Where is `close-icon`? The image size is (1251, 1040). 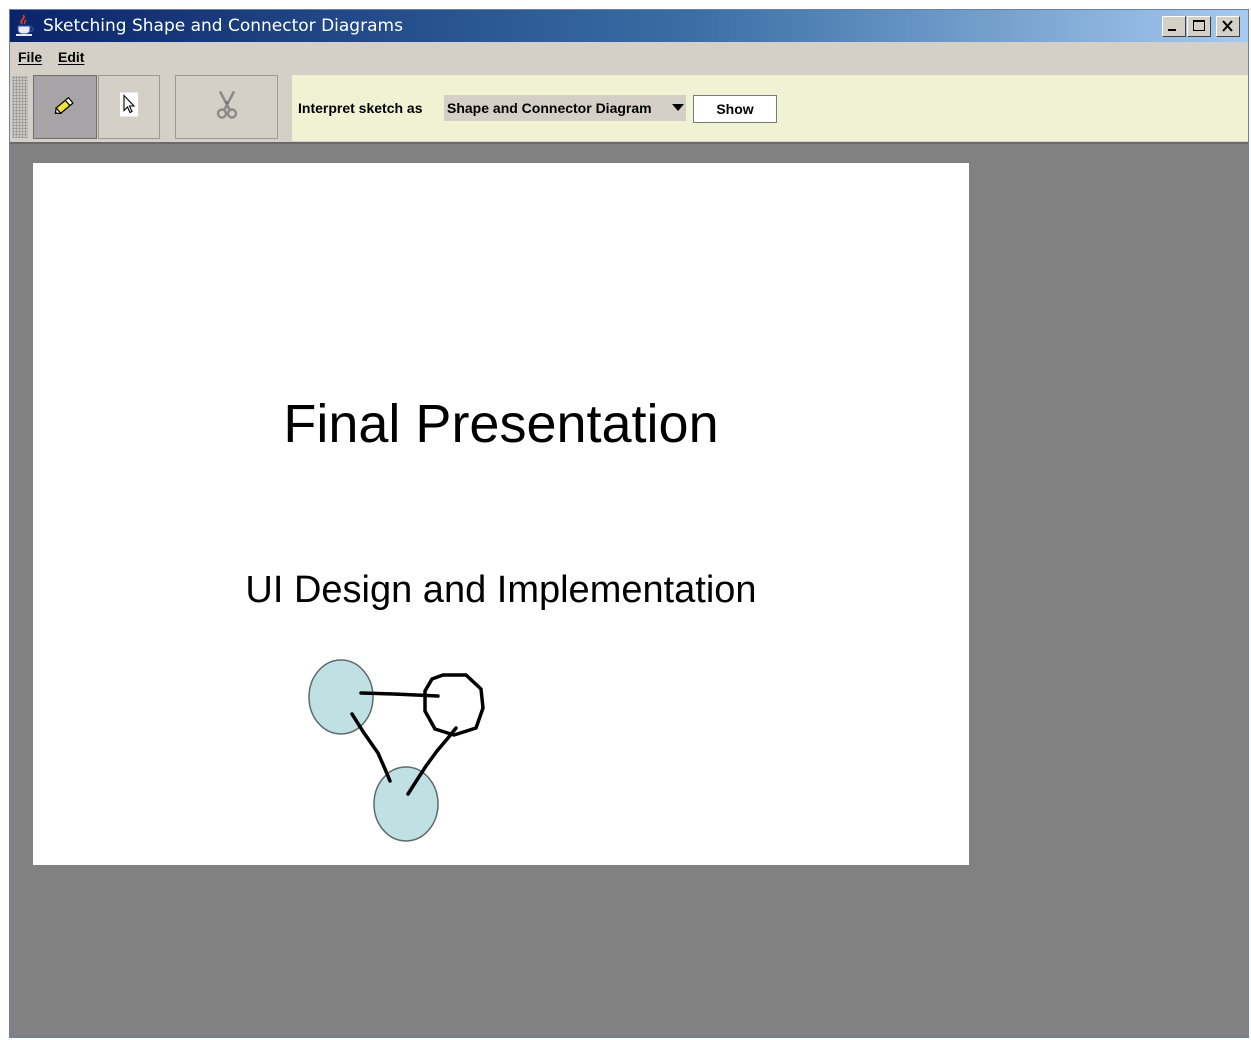 close-icon is located at coordinates (1227, 26).